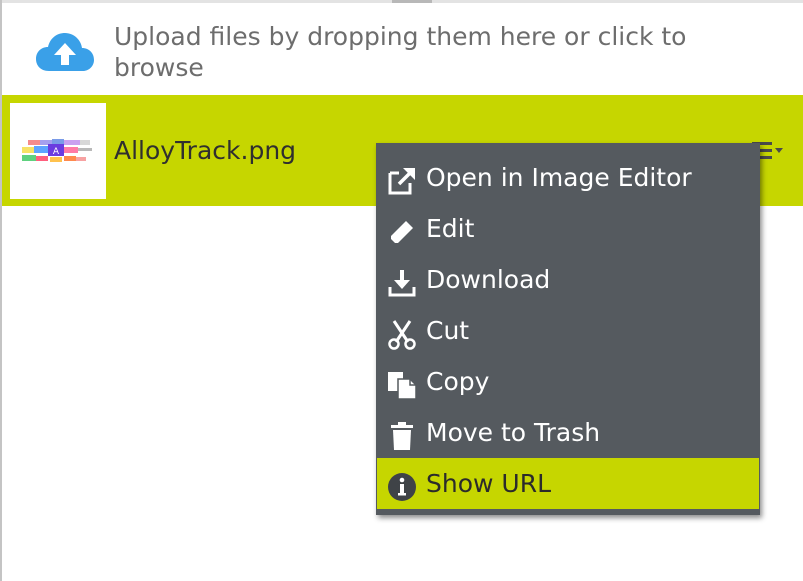  I want to click on external-link-icon, so click(401, 181).